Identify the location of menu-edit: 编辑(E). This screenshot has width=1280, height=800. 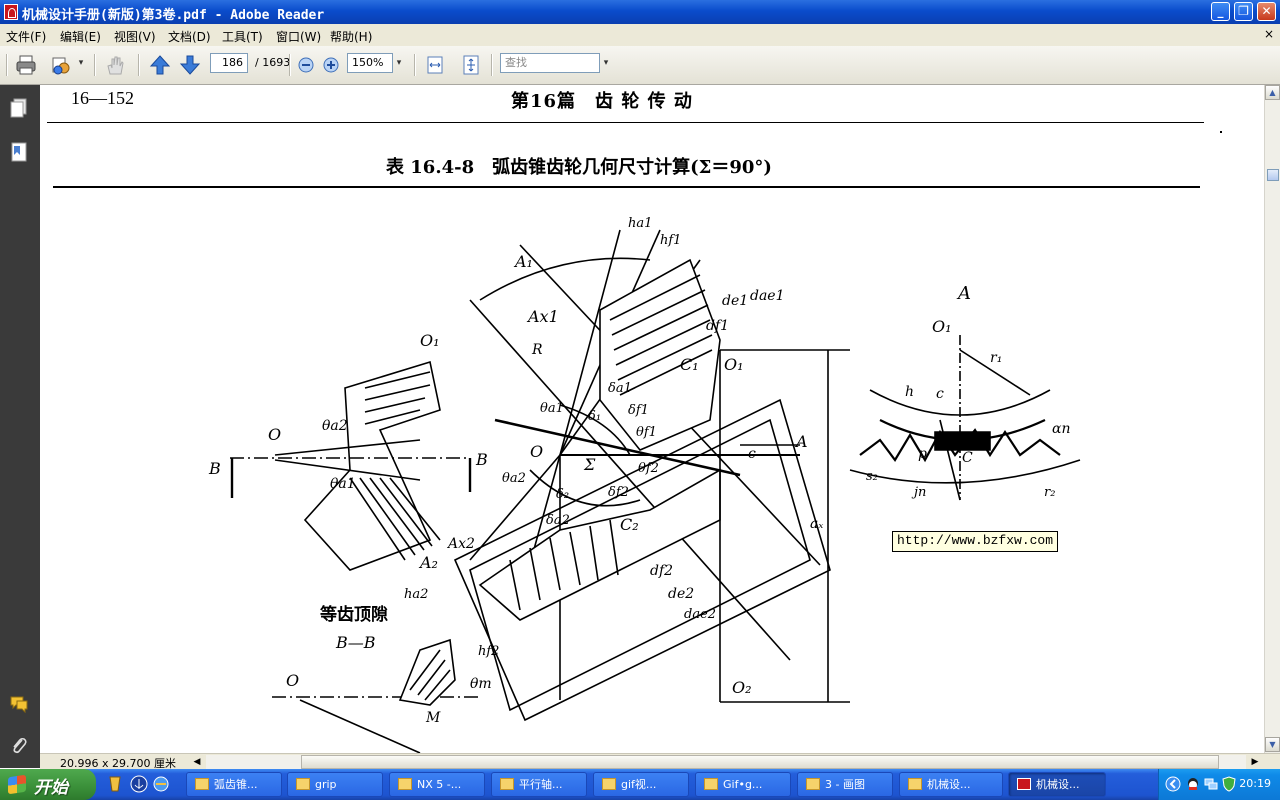
(80, 36).